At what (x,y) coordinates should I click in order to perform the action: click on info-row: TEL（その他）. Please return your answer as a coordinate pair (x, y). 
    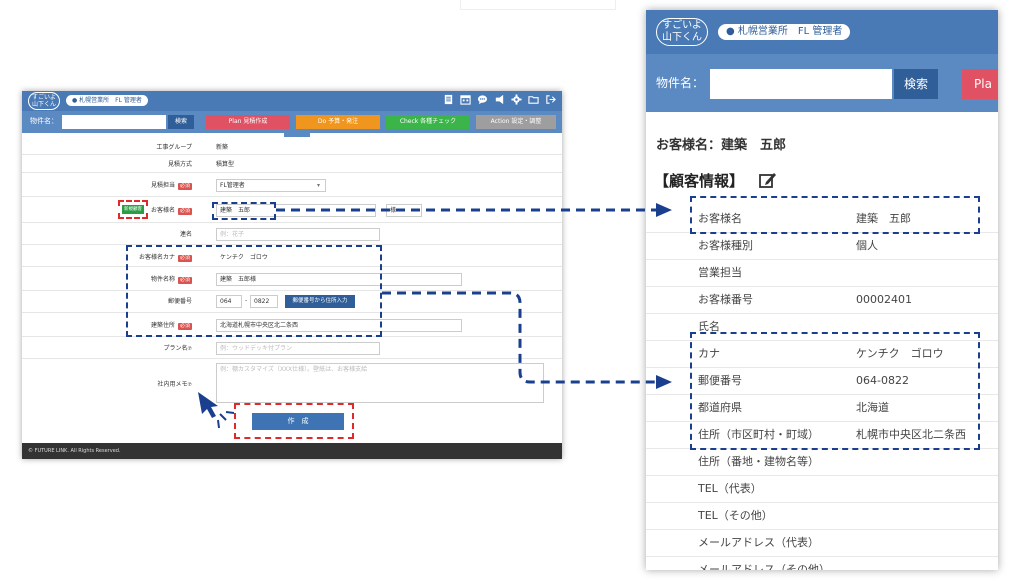
    Looking at the image, I should click on (822, 516).